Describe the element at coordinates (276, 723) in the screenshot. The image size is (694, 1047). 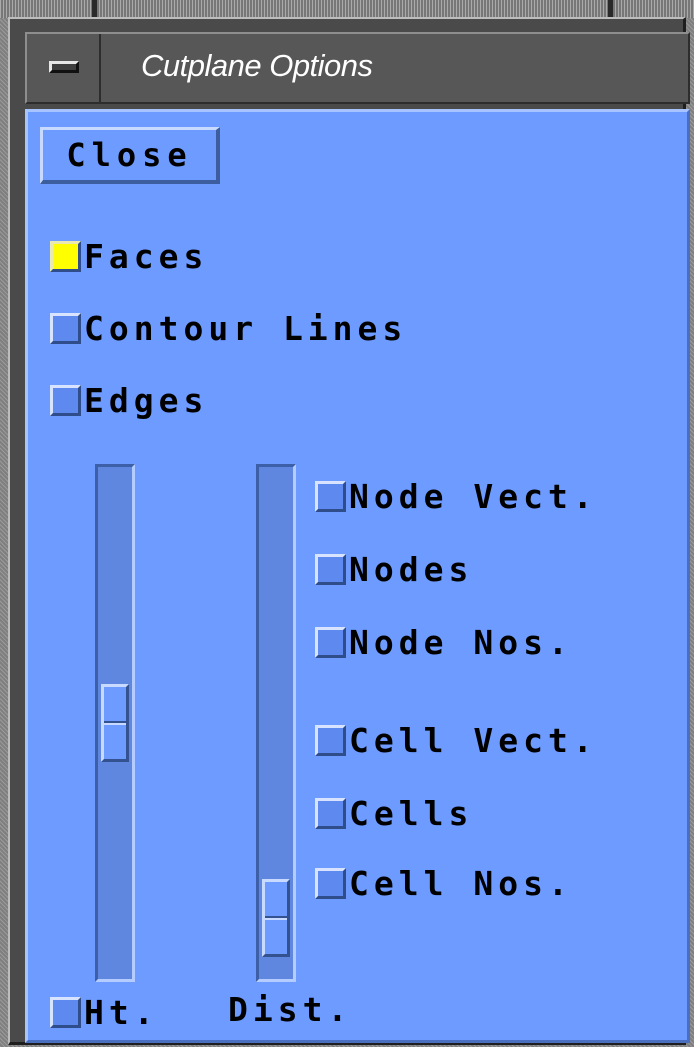
I see `distance-slider` at that location.